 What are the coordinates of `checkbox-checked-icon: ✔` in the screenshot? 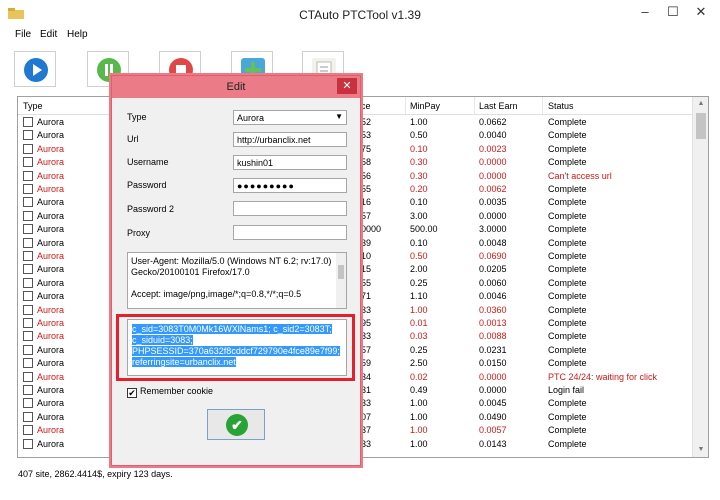 It's located at (132, 393).